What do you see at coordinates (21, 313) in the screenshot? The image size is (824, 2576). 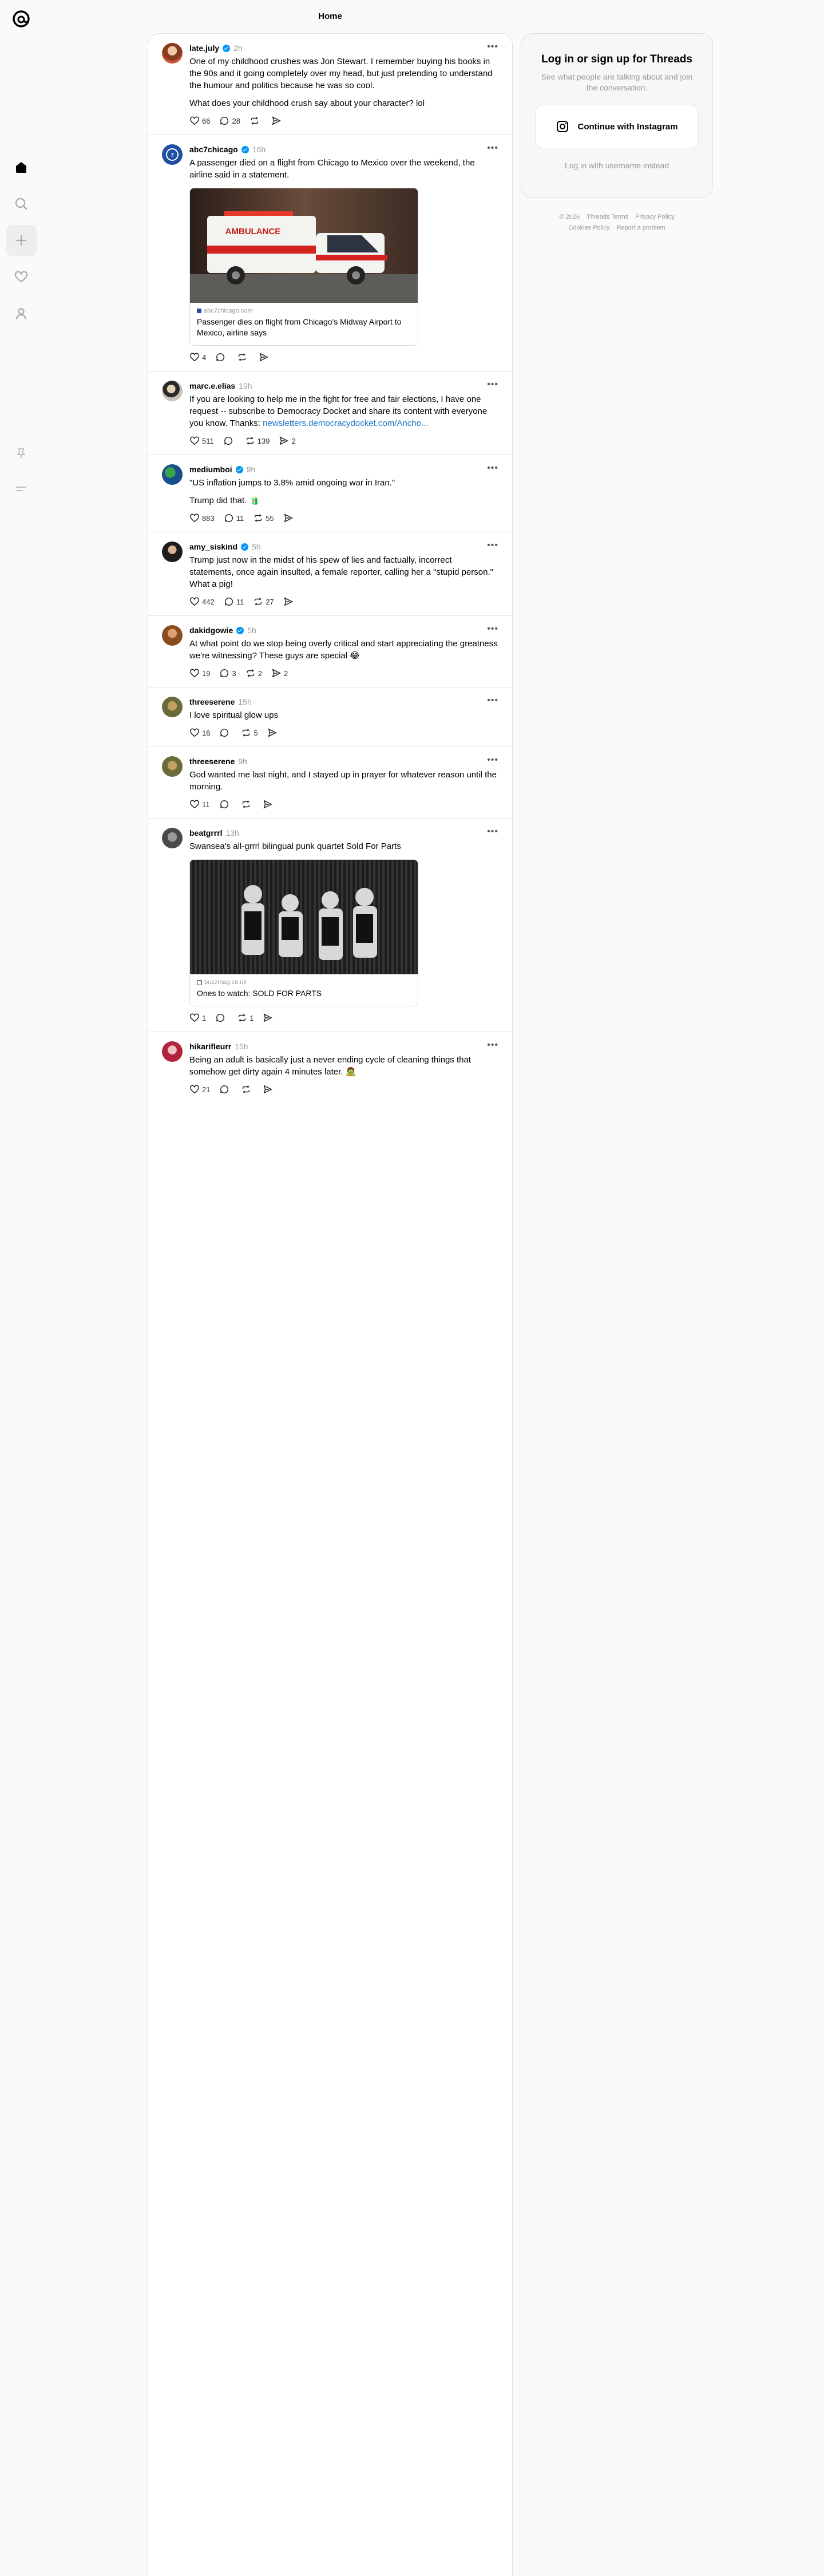 I see `nav-profile` at bounding box center [21, 313].